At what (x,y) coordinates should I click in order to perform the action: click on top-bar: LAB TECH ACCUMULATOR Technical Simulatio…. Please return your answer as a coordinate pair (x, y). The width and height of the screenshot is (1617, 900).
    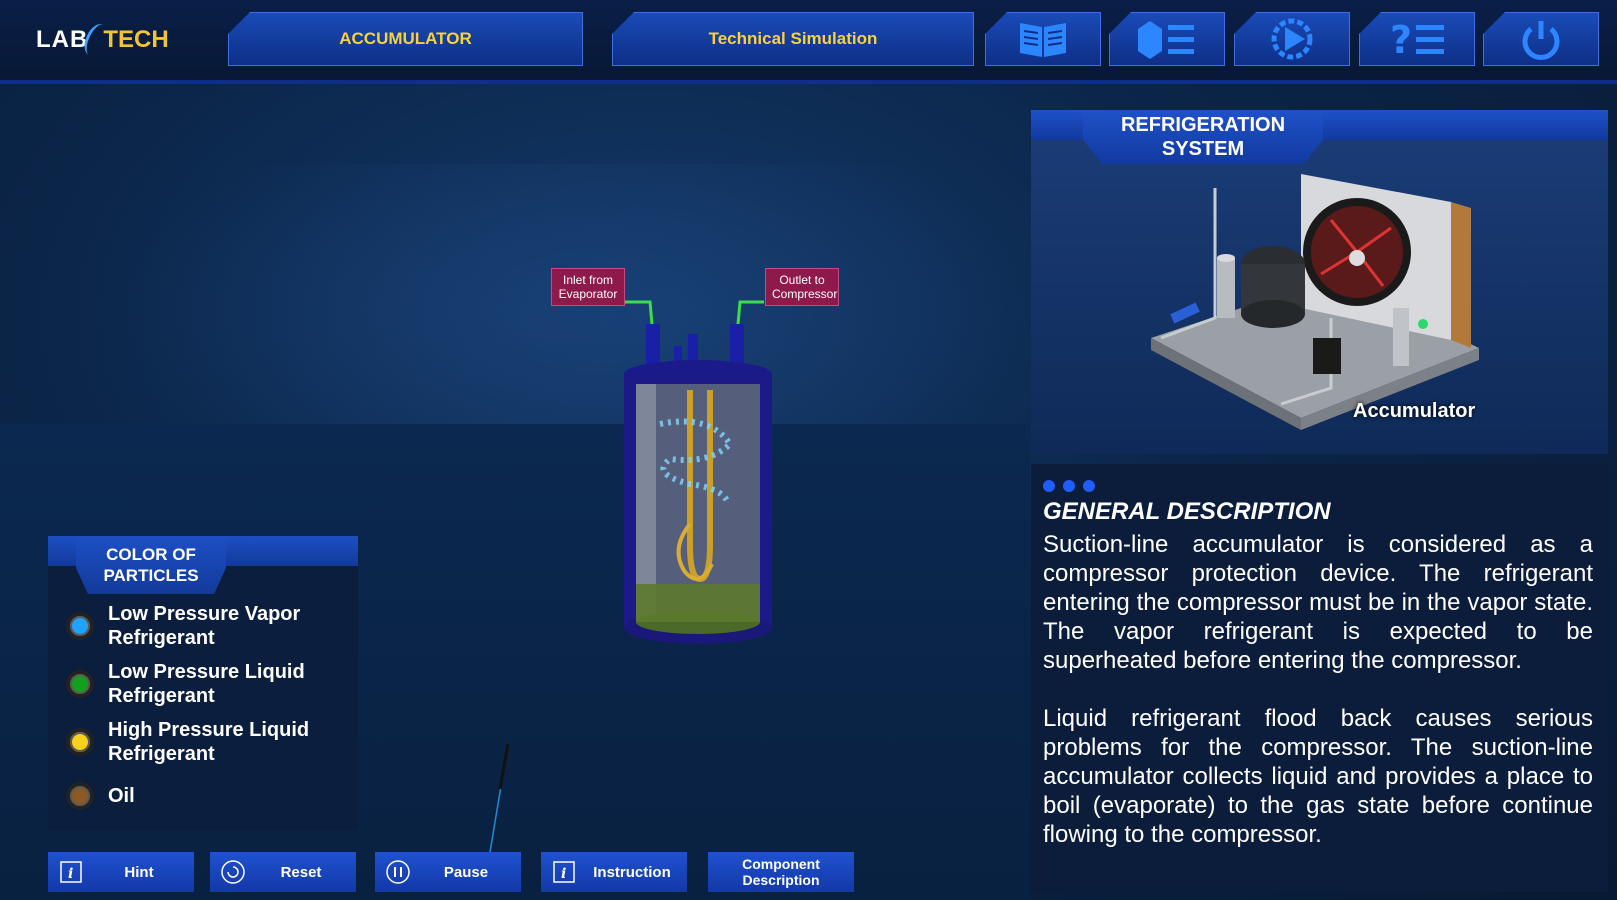
    Looking at the image, I should click on (808, 42).